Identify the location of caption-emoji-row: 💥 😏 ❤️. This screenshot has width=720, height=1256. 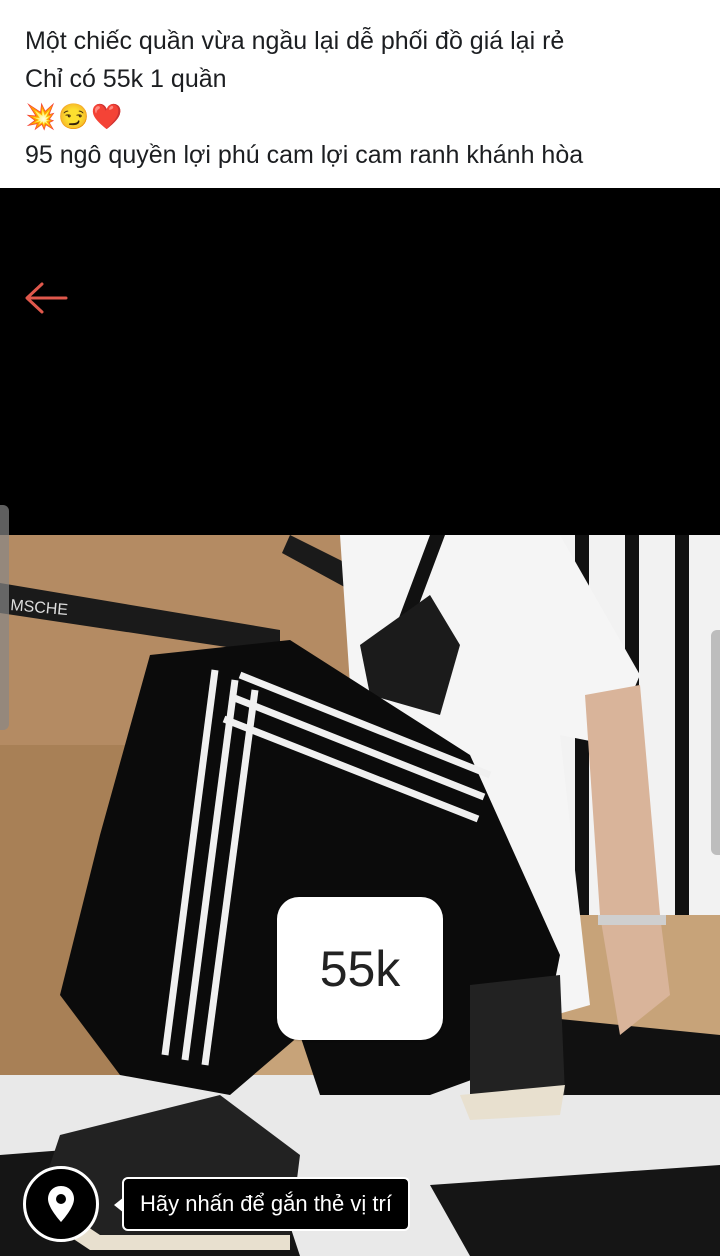
(360, 117).